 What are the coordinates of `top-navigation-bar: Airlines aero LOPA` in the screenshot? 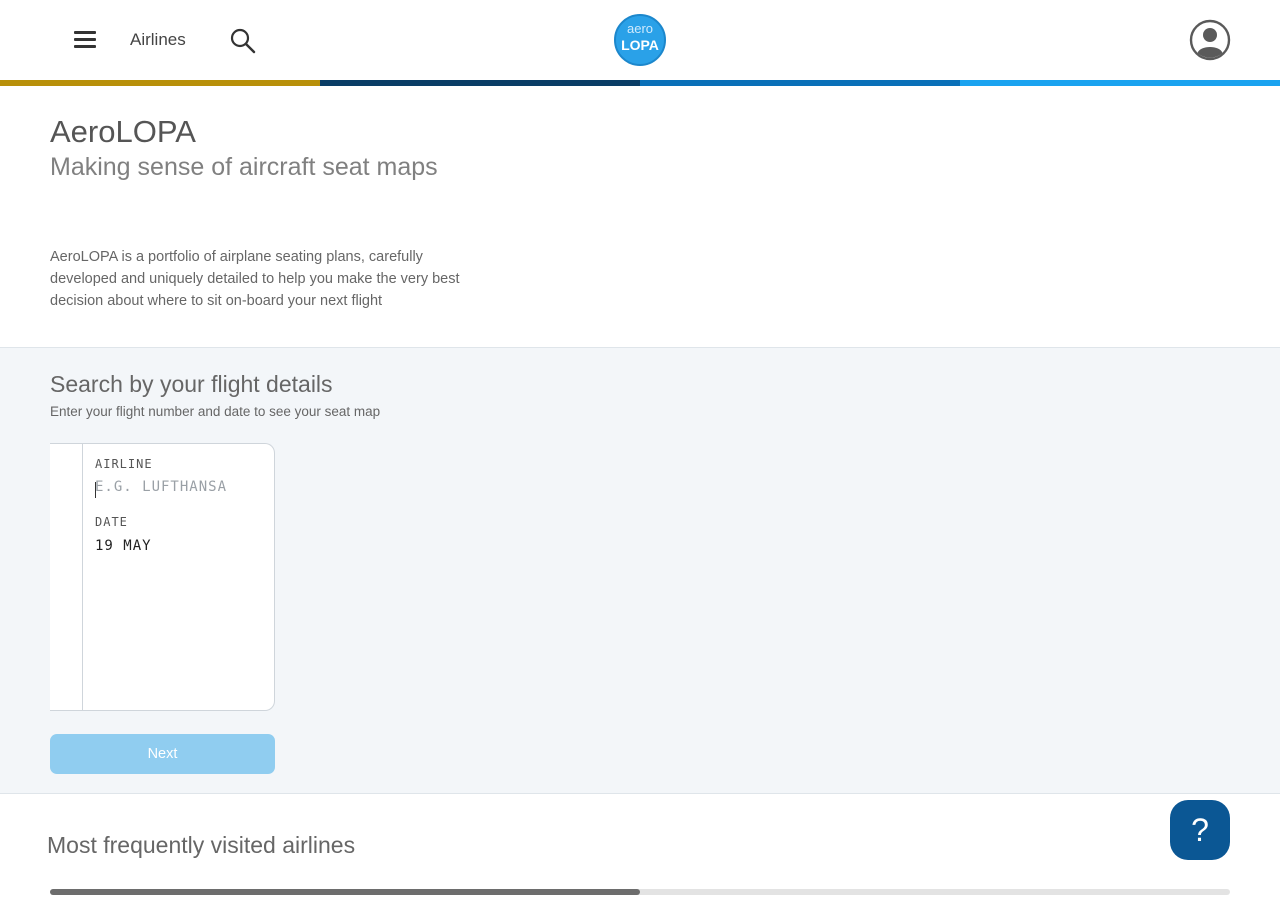 It's located at (640, 40).